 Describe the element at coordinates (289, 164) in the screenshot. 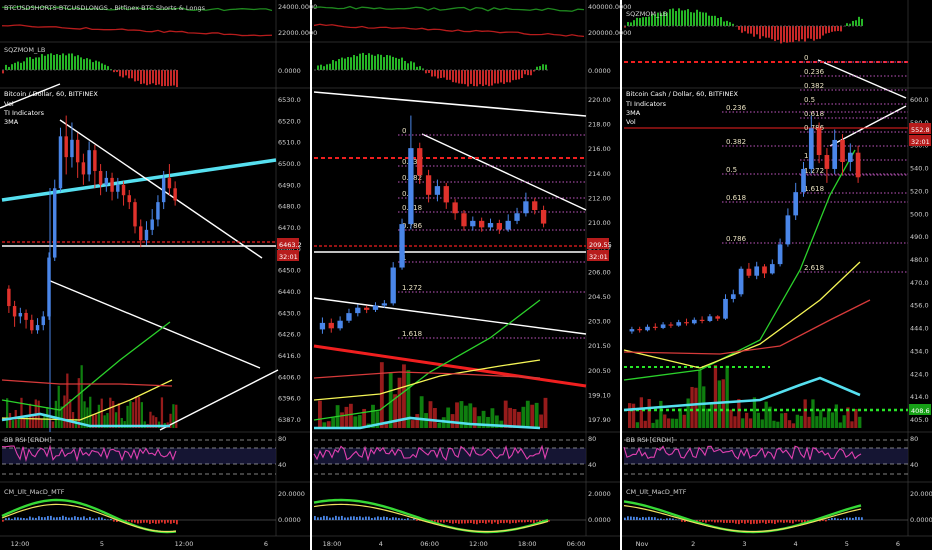

I see `price-scale-label: 6500.0` at that location.